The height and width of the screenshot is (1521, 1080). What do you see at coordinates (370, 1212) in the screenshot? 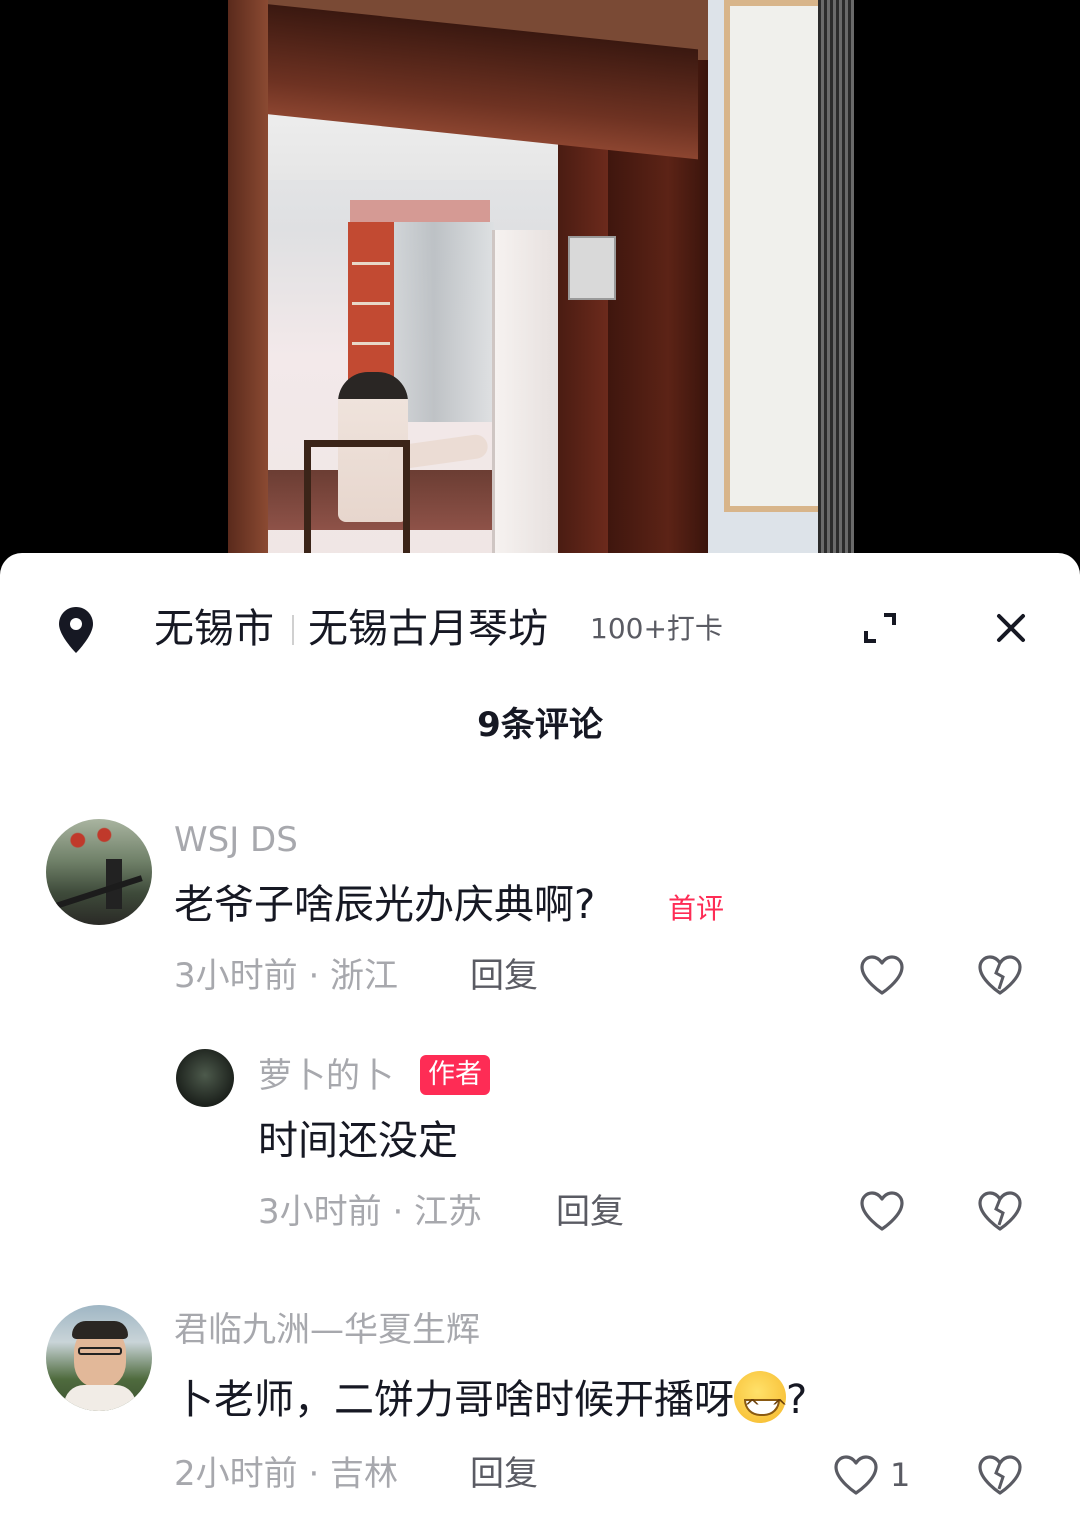
I see `comment-meta: 3小时前 · 江苏` at bounding box center [370, 1212].